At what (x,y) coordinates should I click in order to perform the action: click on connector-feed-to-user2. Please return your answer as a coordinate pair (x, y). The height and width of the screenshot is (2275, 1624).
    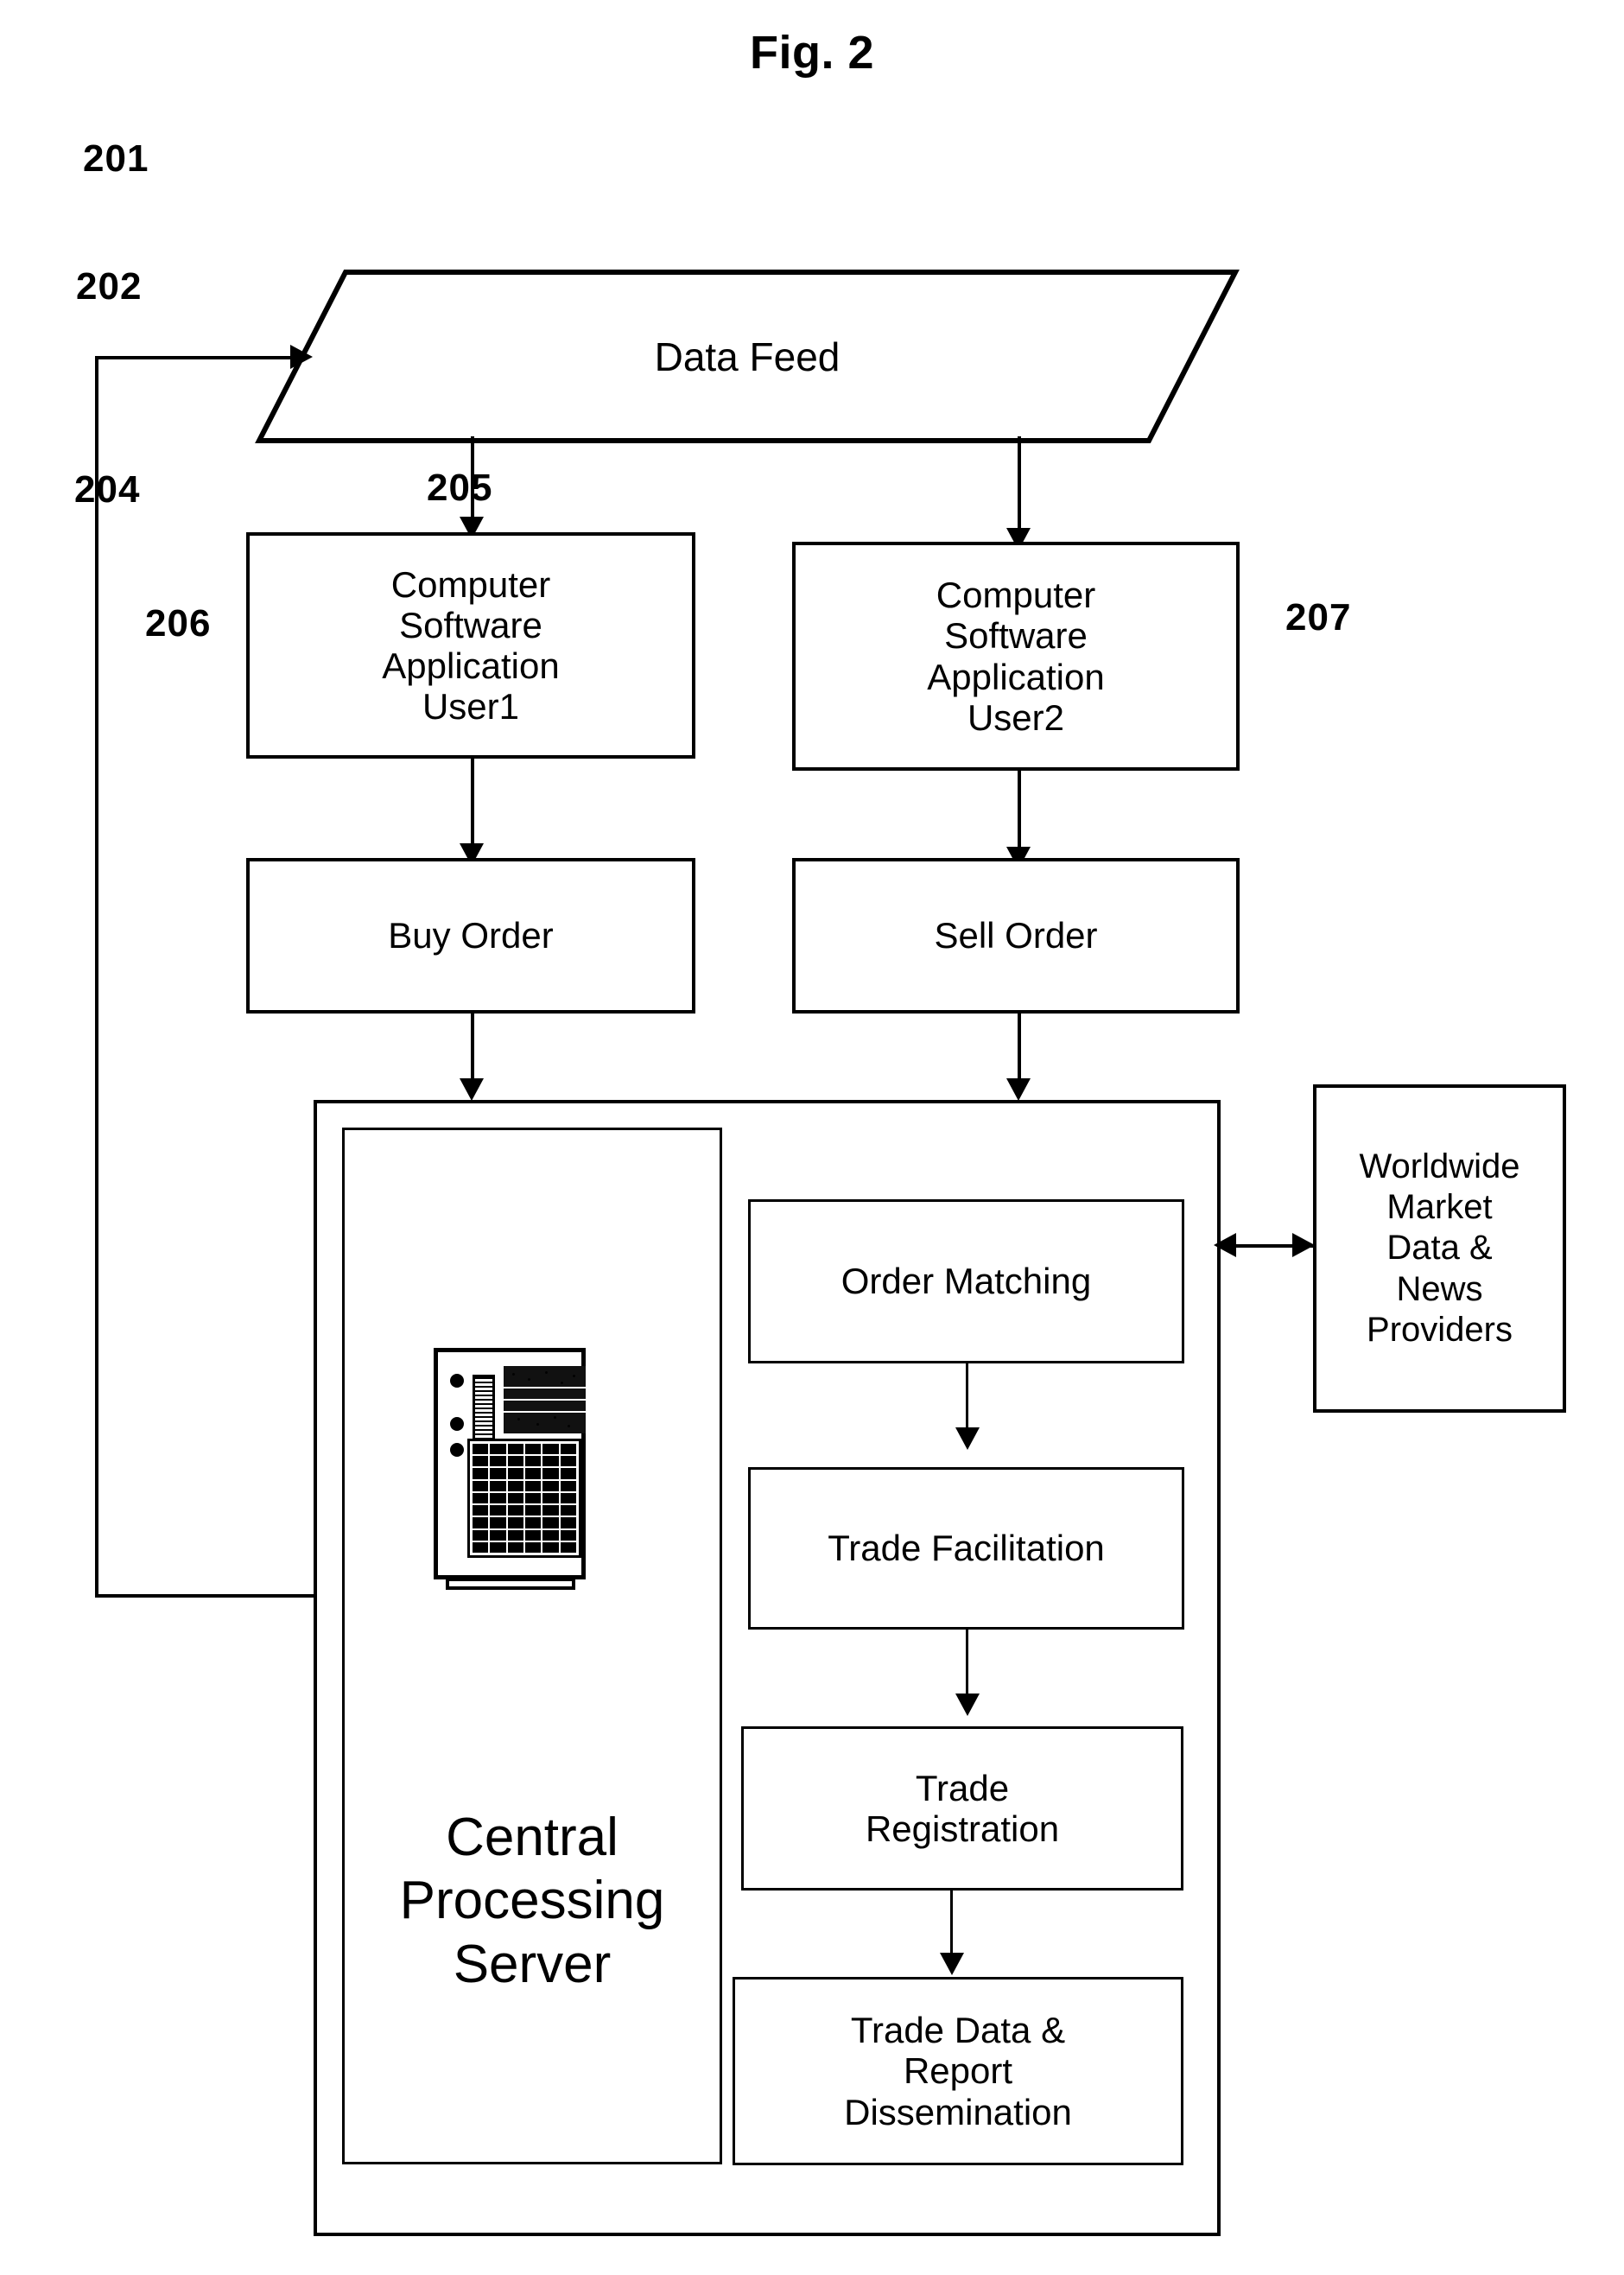
    Looking at the image, I should click on (1020, 487).